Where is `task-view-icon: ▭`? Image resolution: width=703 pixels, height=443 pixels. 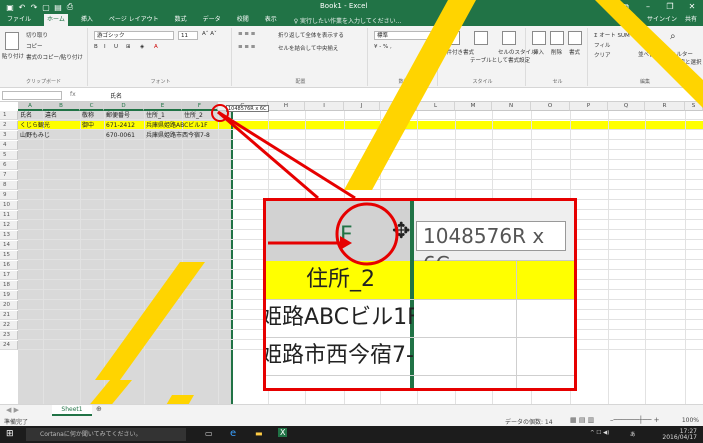
task-view-icon: ▭ is located at coordinates (209, 433).